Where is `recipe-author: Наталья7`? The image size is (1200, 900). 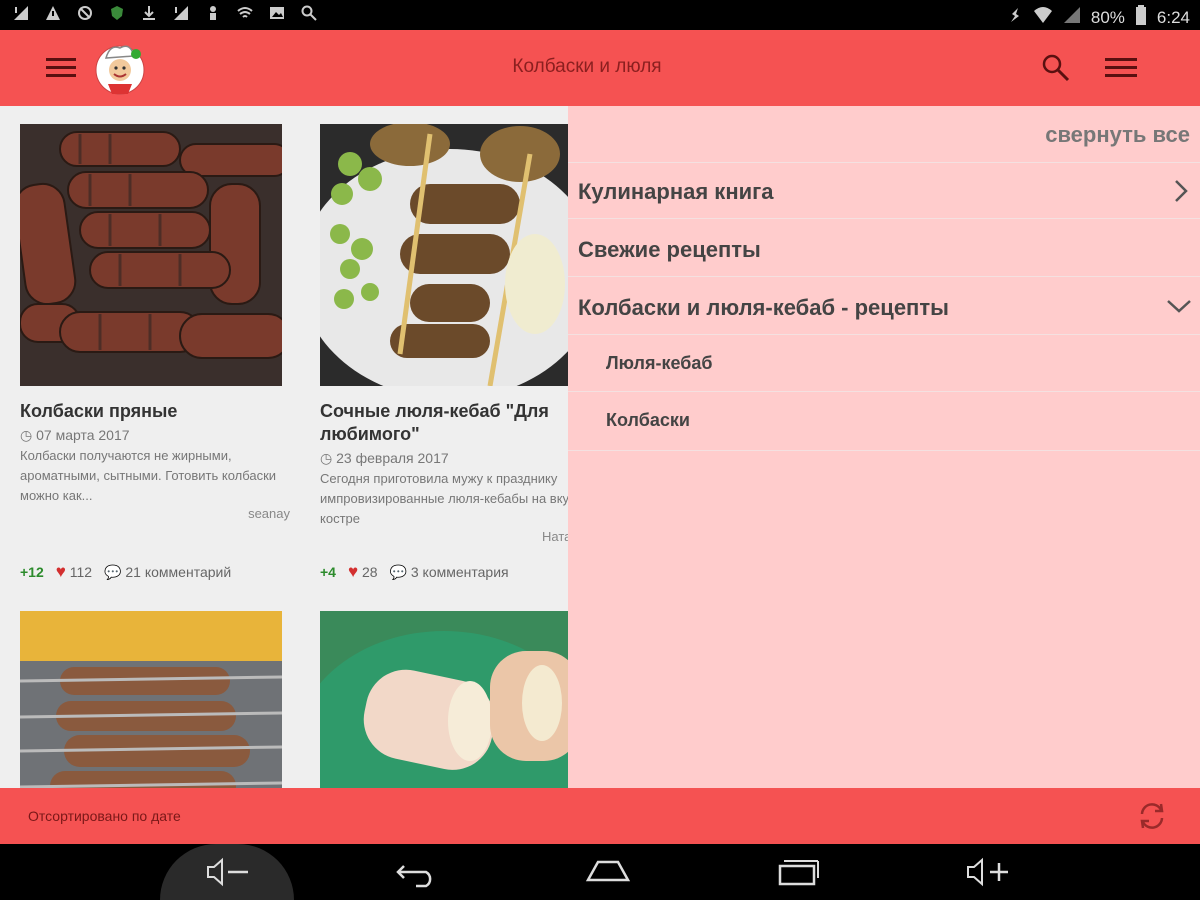
recipe-author: Наталья7 is located at coordinates (444, 536).